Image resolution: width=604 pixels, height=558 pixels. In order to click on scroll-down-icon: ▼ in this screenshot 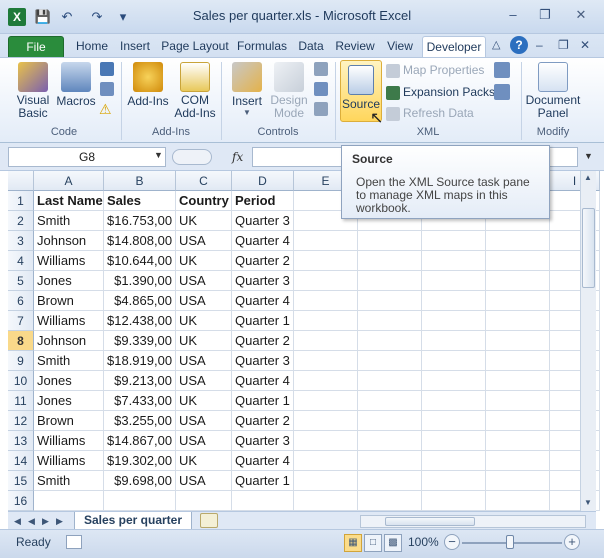, I will do `click(588, 502)`.